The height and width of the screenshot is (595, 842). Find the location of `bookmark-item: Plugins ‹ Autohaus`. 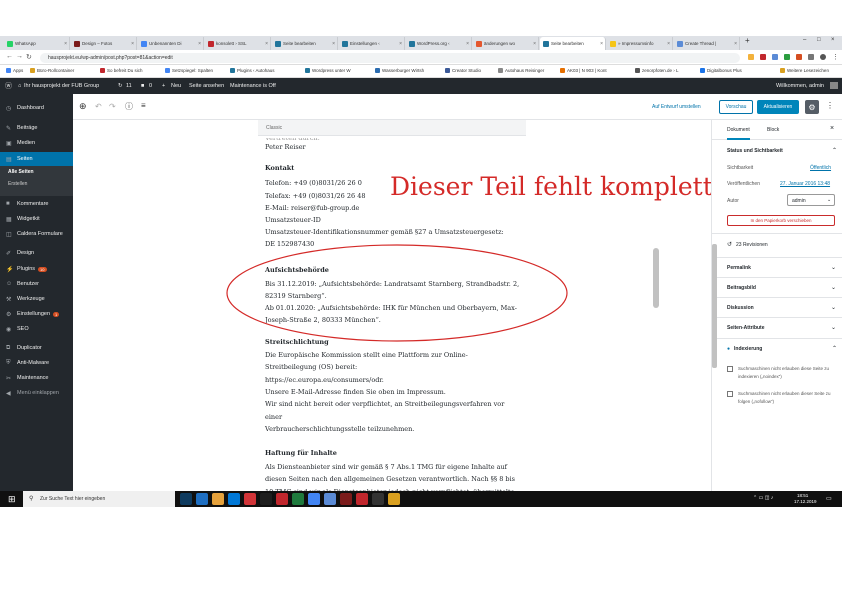

bookmark-item: Plugins ‹ Autohaus is located at coordinates (252, 70).